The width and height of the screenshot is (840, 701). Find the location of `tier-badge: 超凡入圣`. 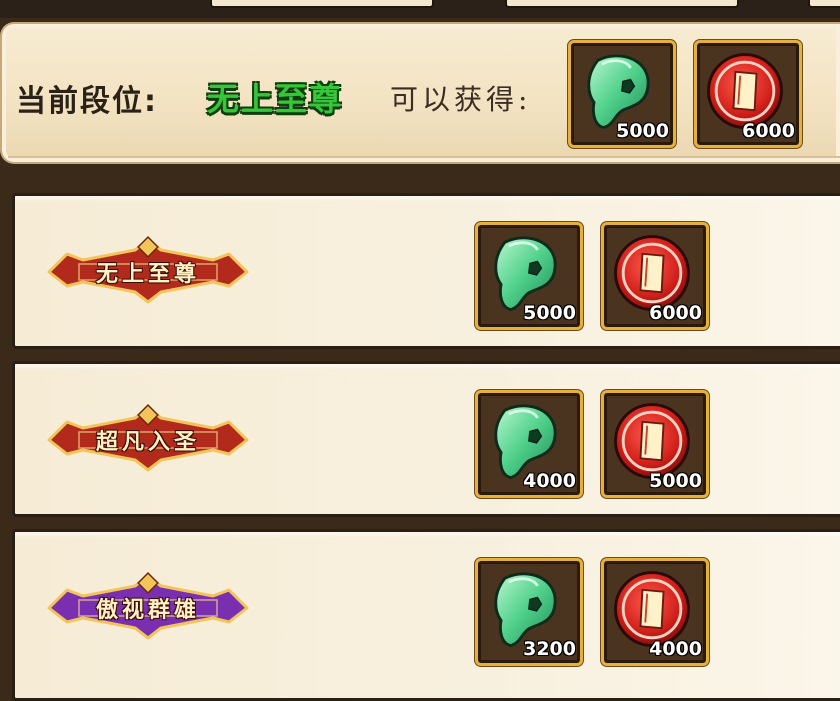

tier-badge: 超凡入圣 is located at coordinates (148, 439).